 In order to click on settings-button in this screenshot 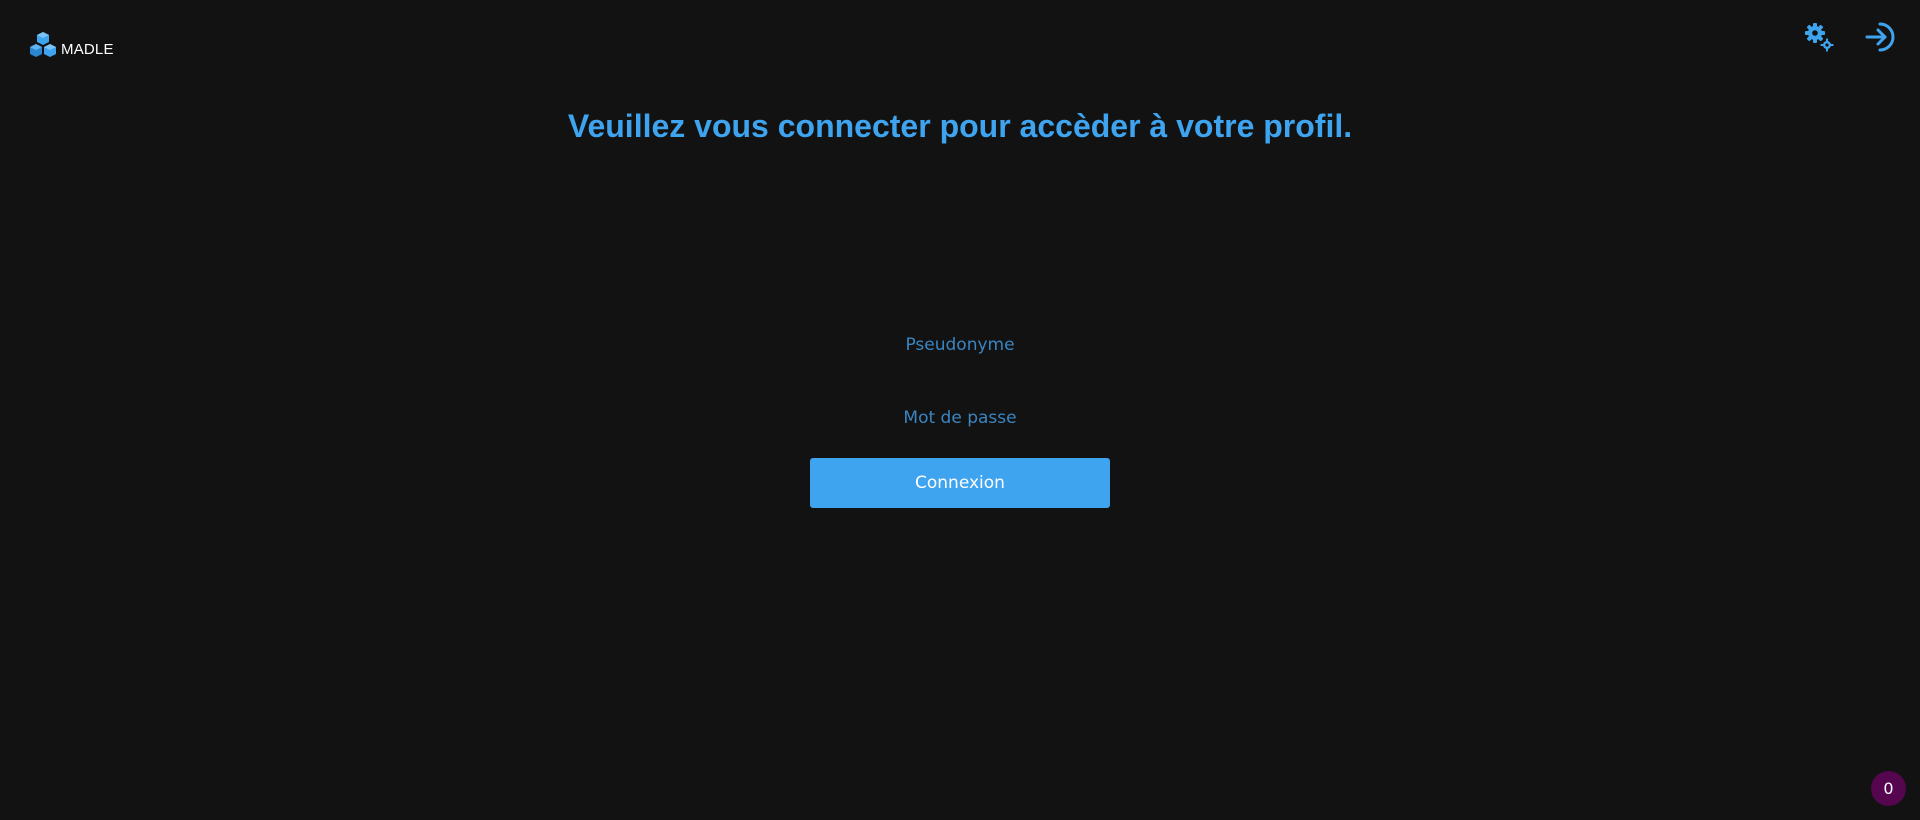, I will do `click(1819, 37)`.